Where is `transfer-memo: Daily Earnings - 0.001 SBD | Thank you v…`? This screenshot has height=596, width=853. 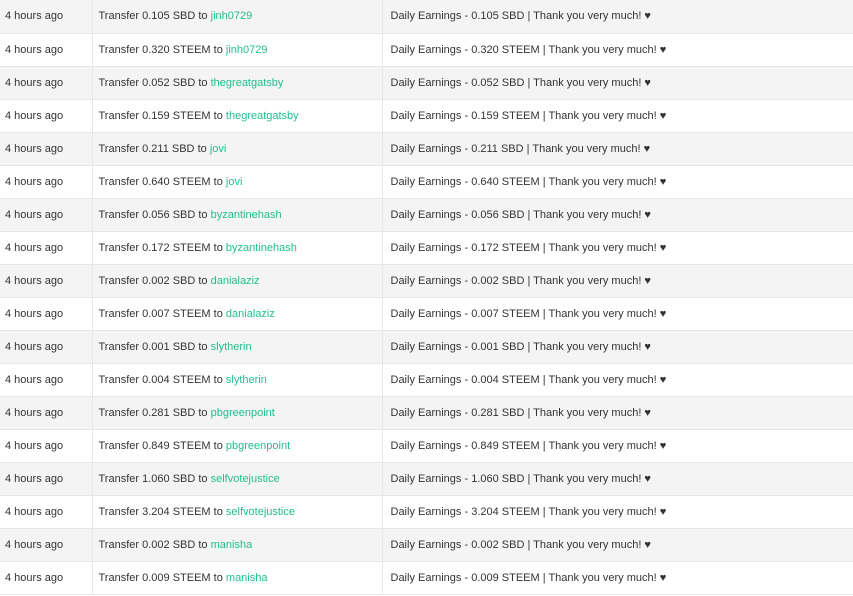
transfer-memo: Daily Earnings - 0.001 SBD | Thank you v… is located at coordinates (617, 347).